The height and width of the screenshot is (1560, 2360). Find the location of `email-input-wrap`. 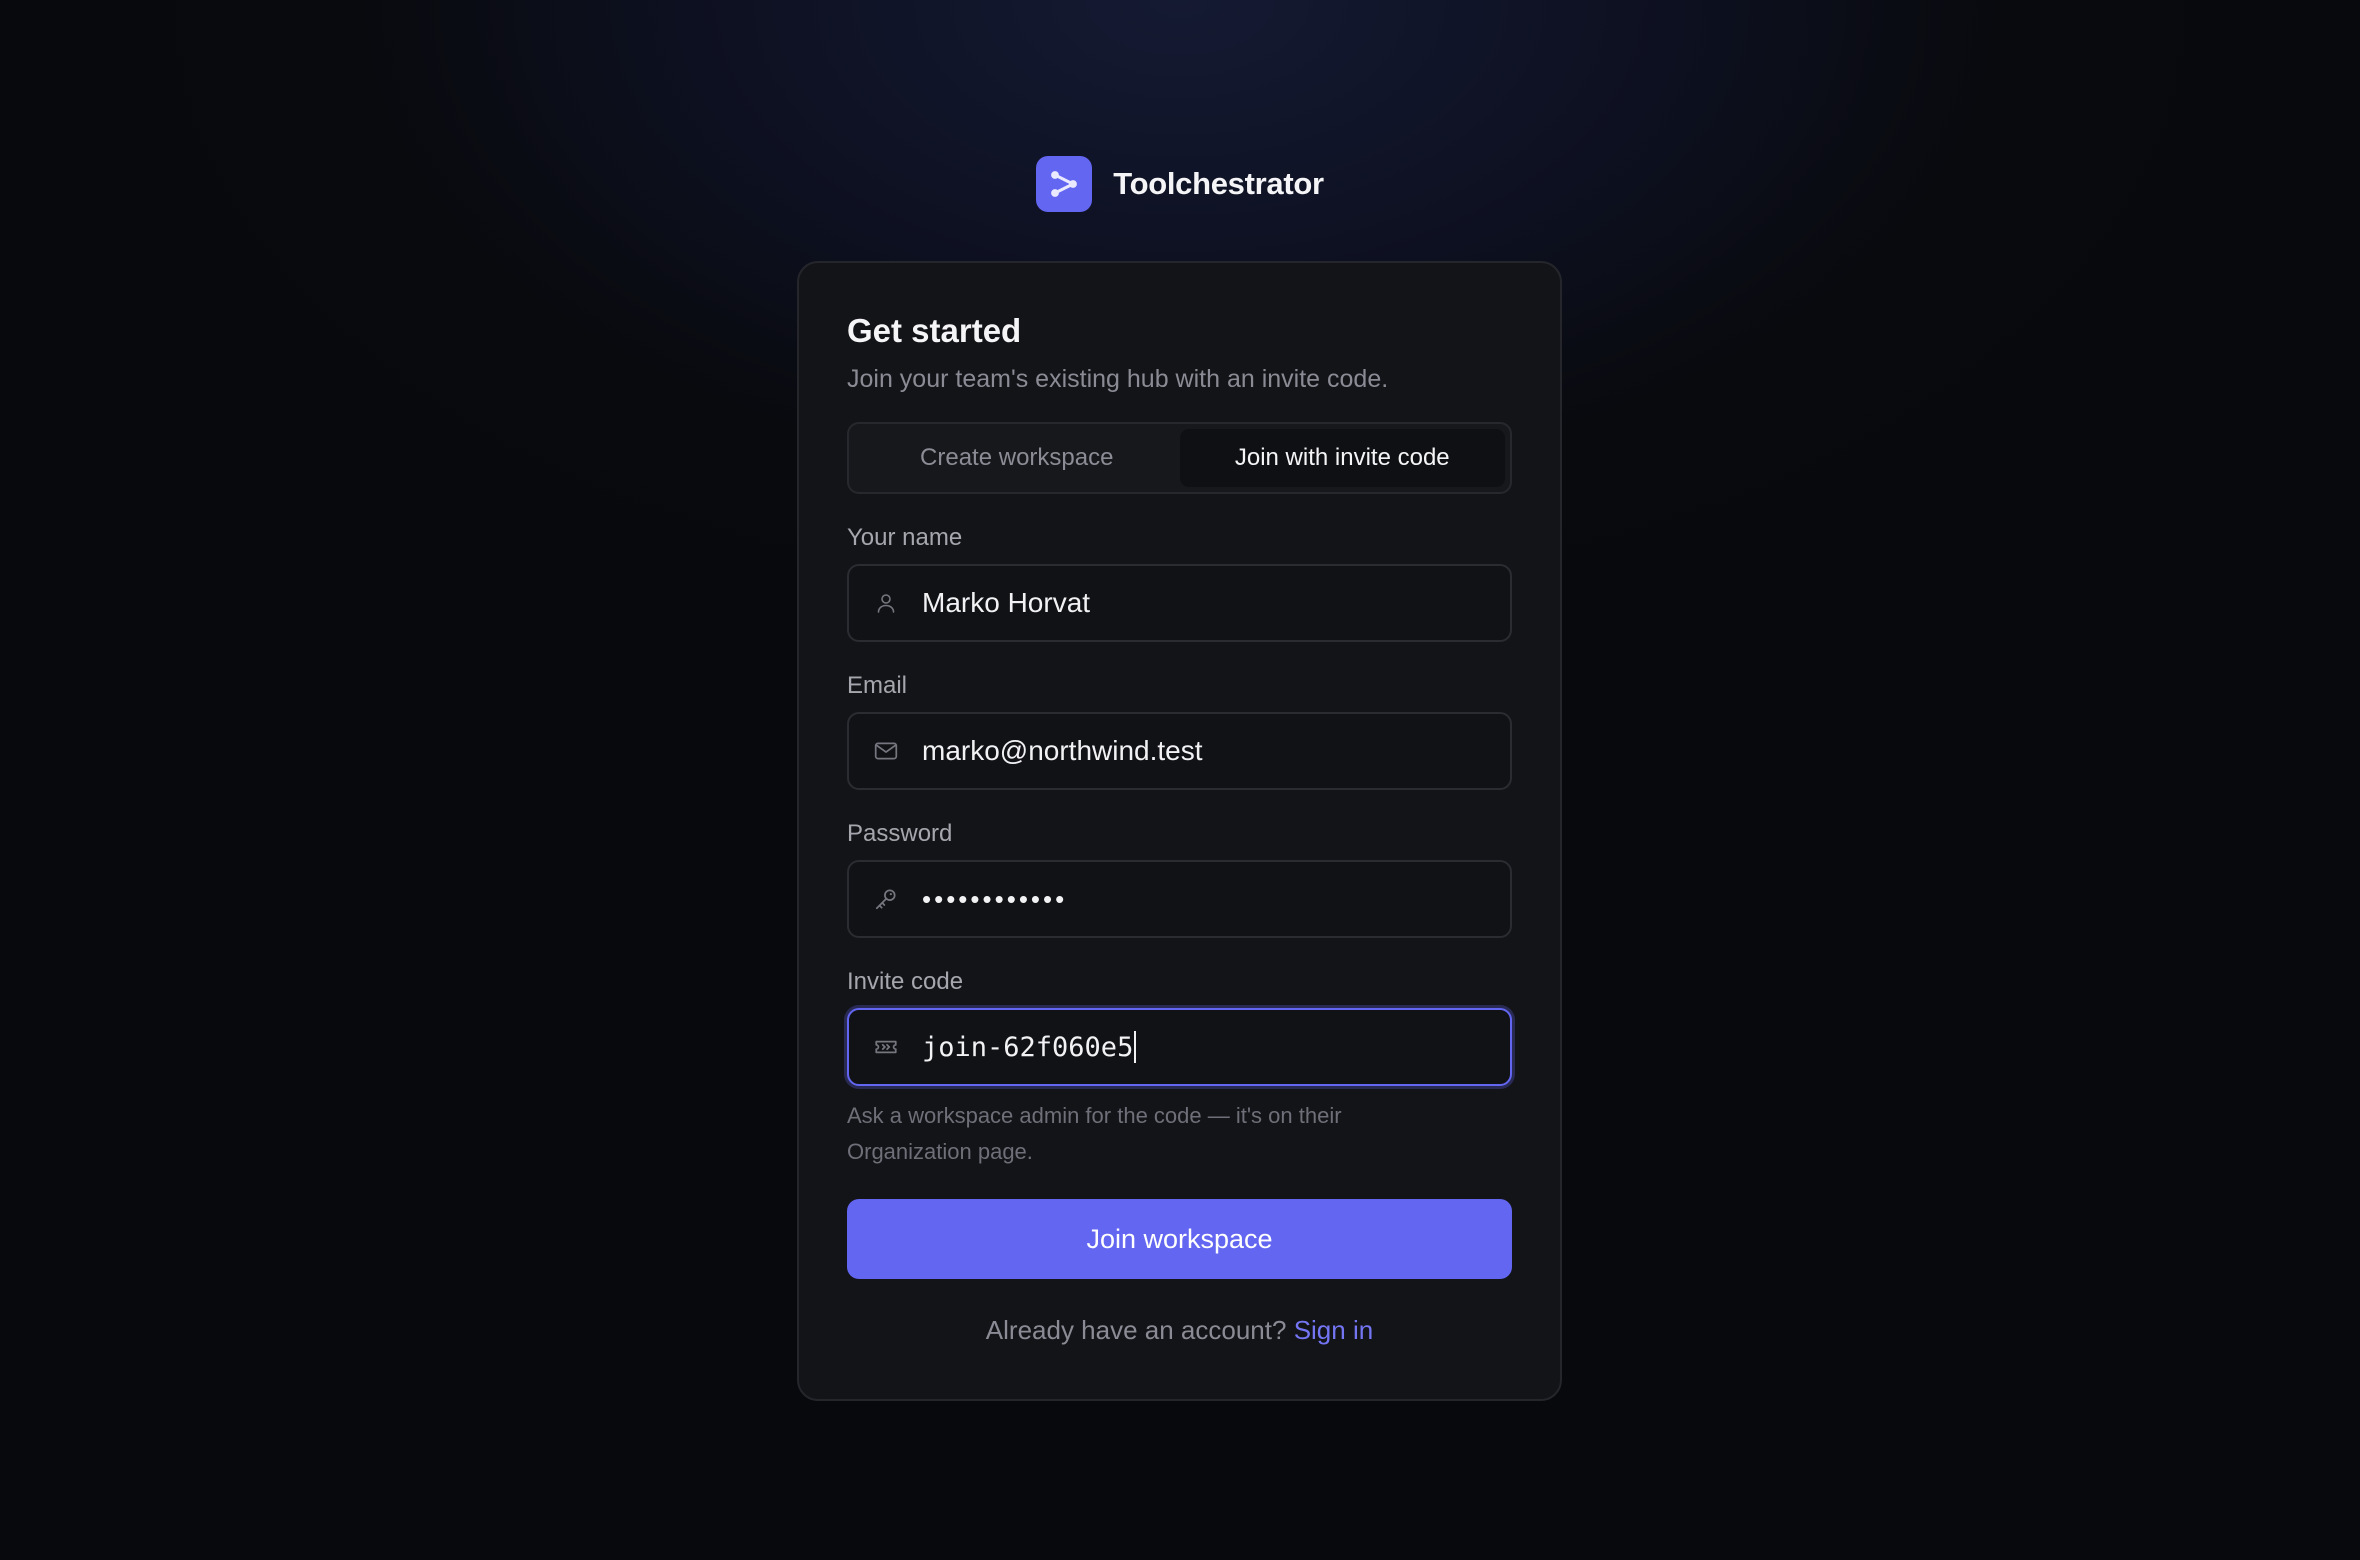

email-input-wrap is located at coordinates (1179, 751).